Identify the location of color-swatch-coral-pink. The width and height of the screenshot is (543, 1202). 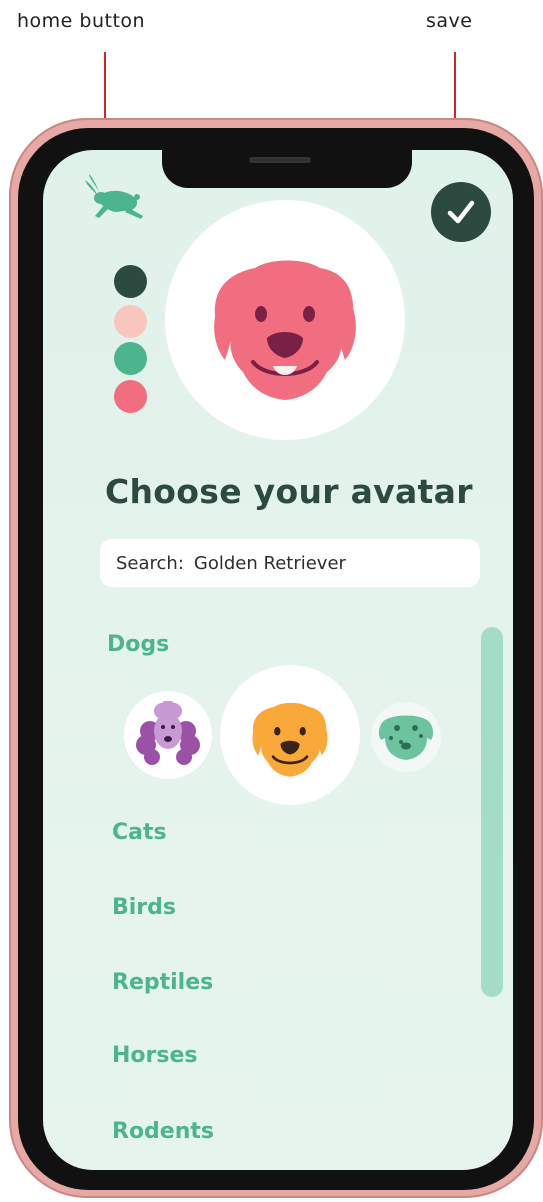
(130, 396).